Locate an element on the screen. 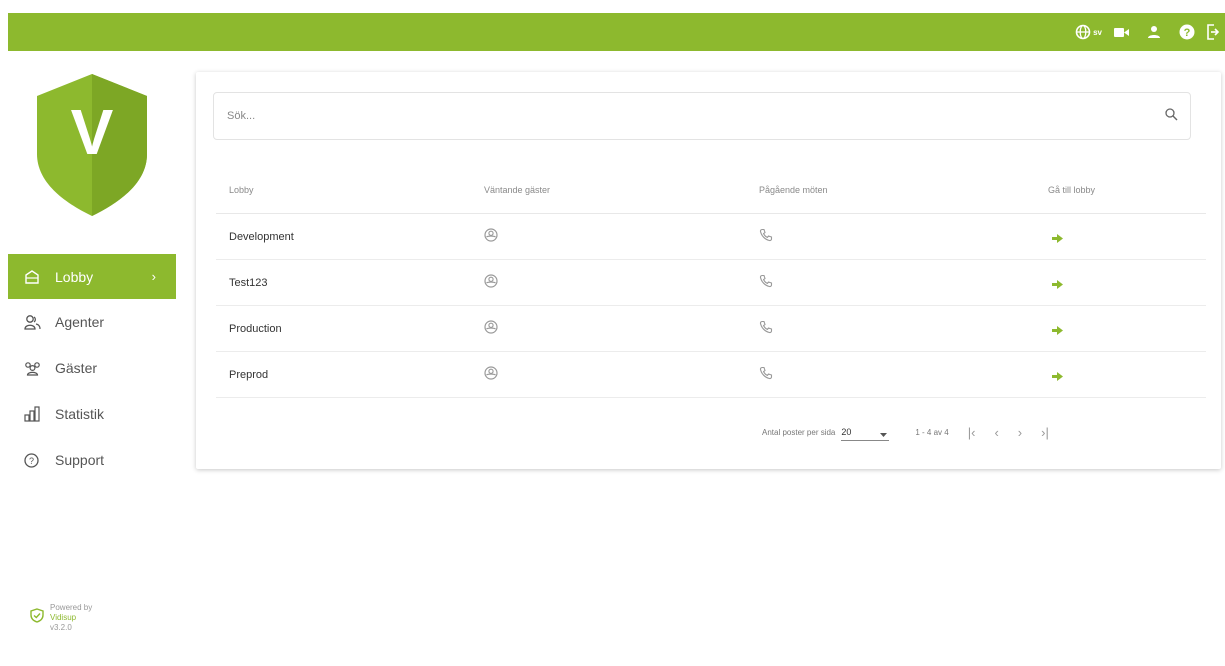 This screenshot has height=666, width=1225. language-label: sv is located at coordinates (1097, 32).